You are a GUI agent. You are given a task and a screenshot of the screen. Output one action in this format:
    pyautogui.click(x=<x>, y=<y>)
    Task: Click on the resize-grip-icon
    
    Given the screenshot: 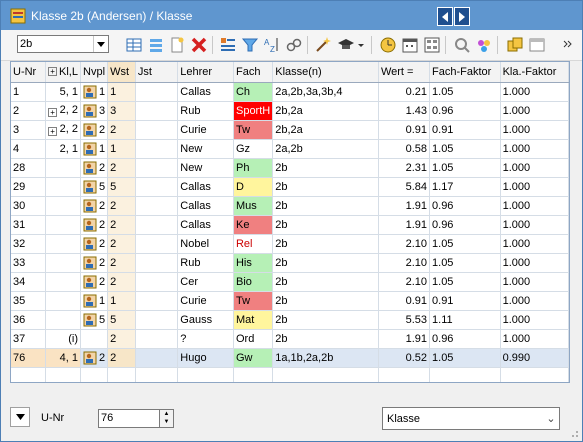 What is the action you would take?
    pyautogui.click(x=574, y=433)
    